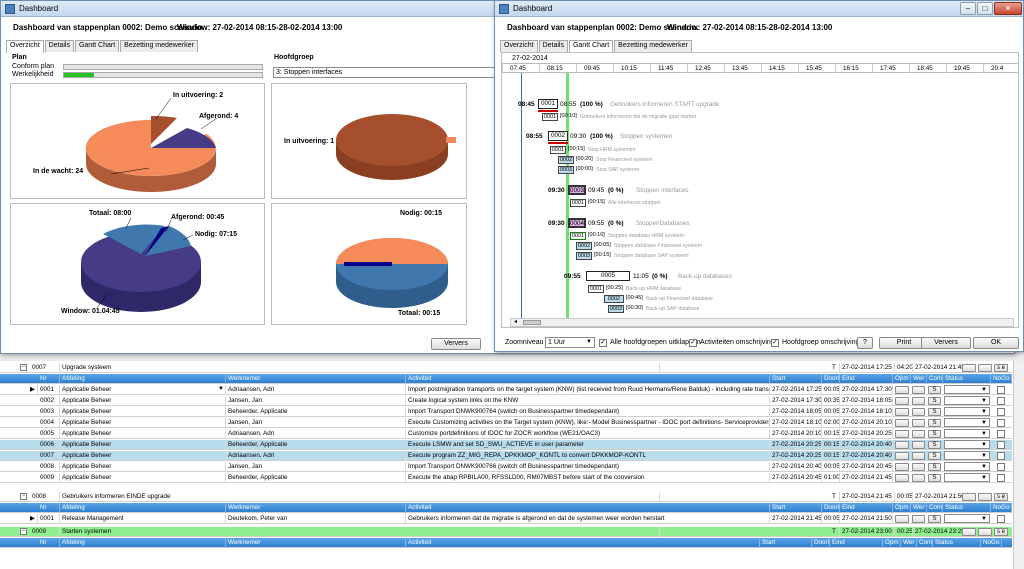 The image size is (1024, 569). I want to click on row-selector-icon: ▶, so click(33, 390).